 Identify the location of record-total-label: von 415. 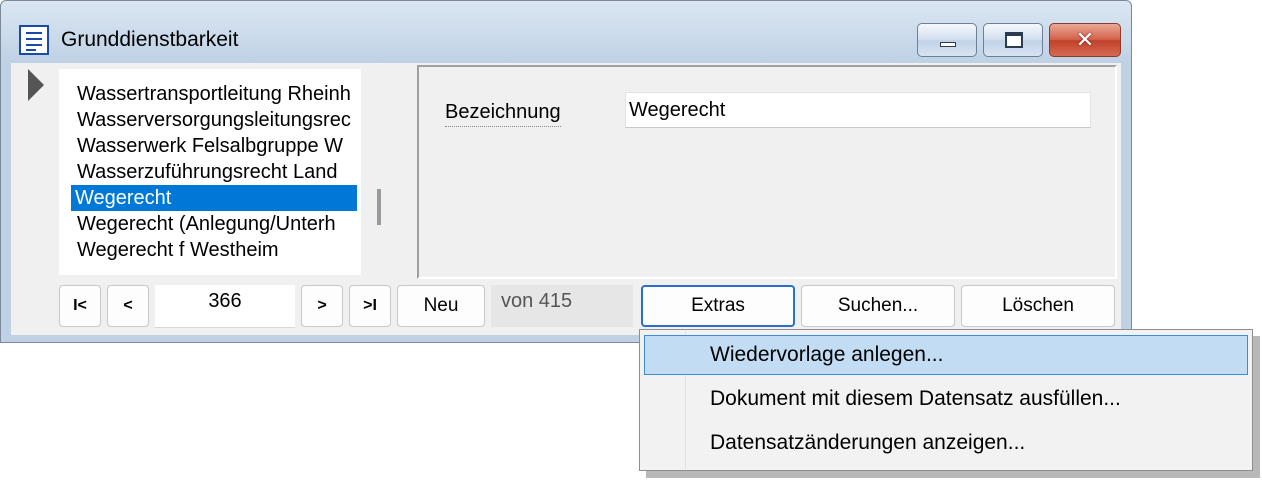
(562, 306).